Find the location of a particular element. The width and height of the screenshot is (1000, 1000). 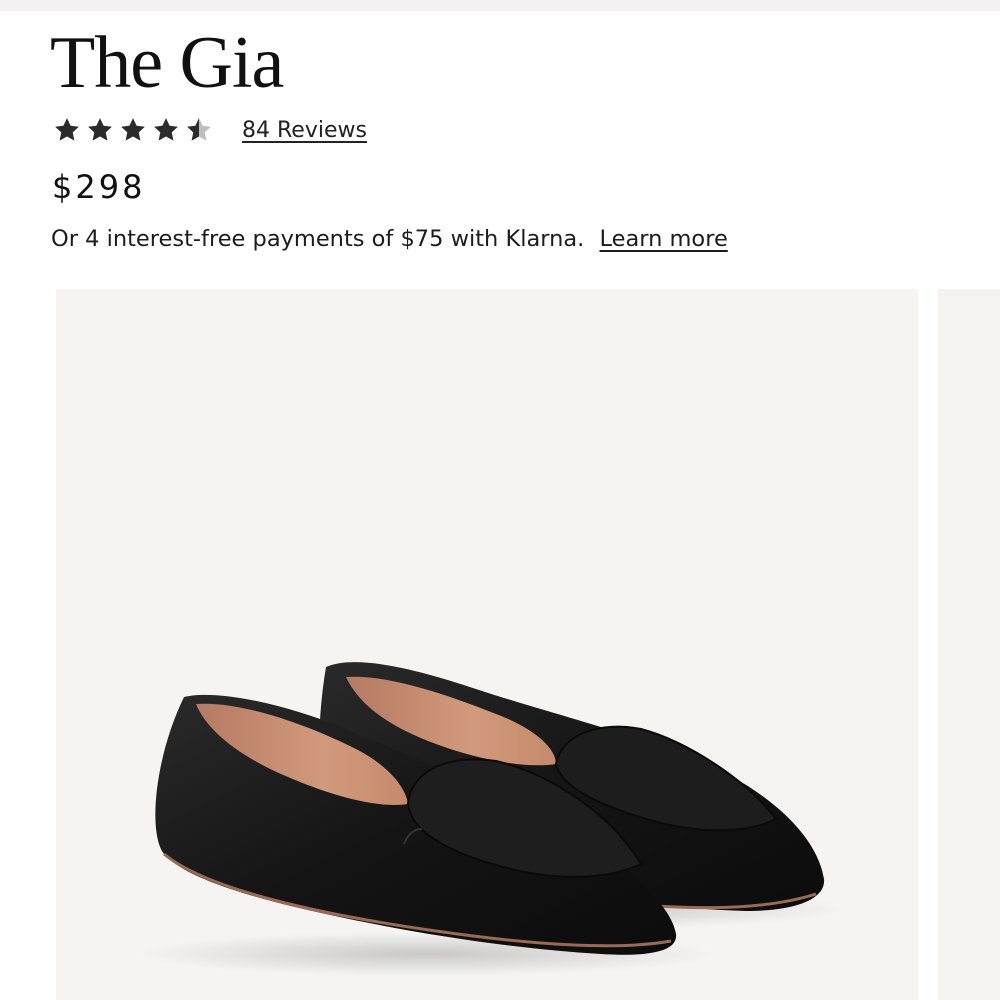

star-rating is located at coordinates (133, 130).